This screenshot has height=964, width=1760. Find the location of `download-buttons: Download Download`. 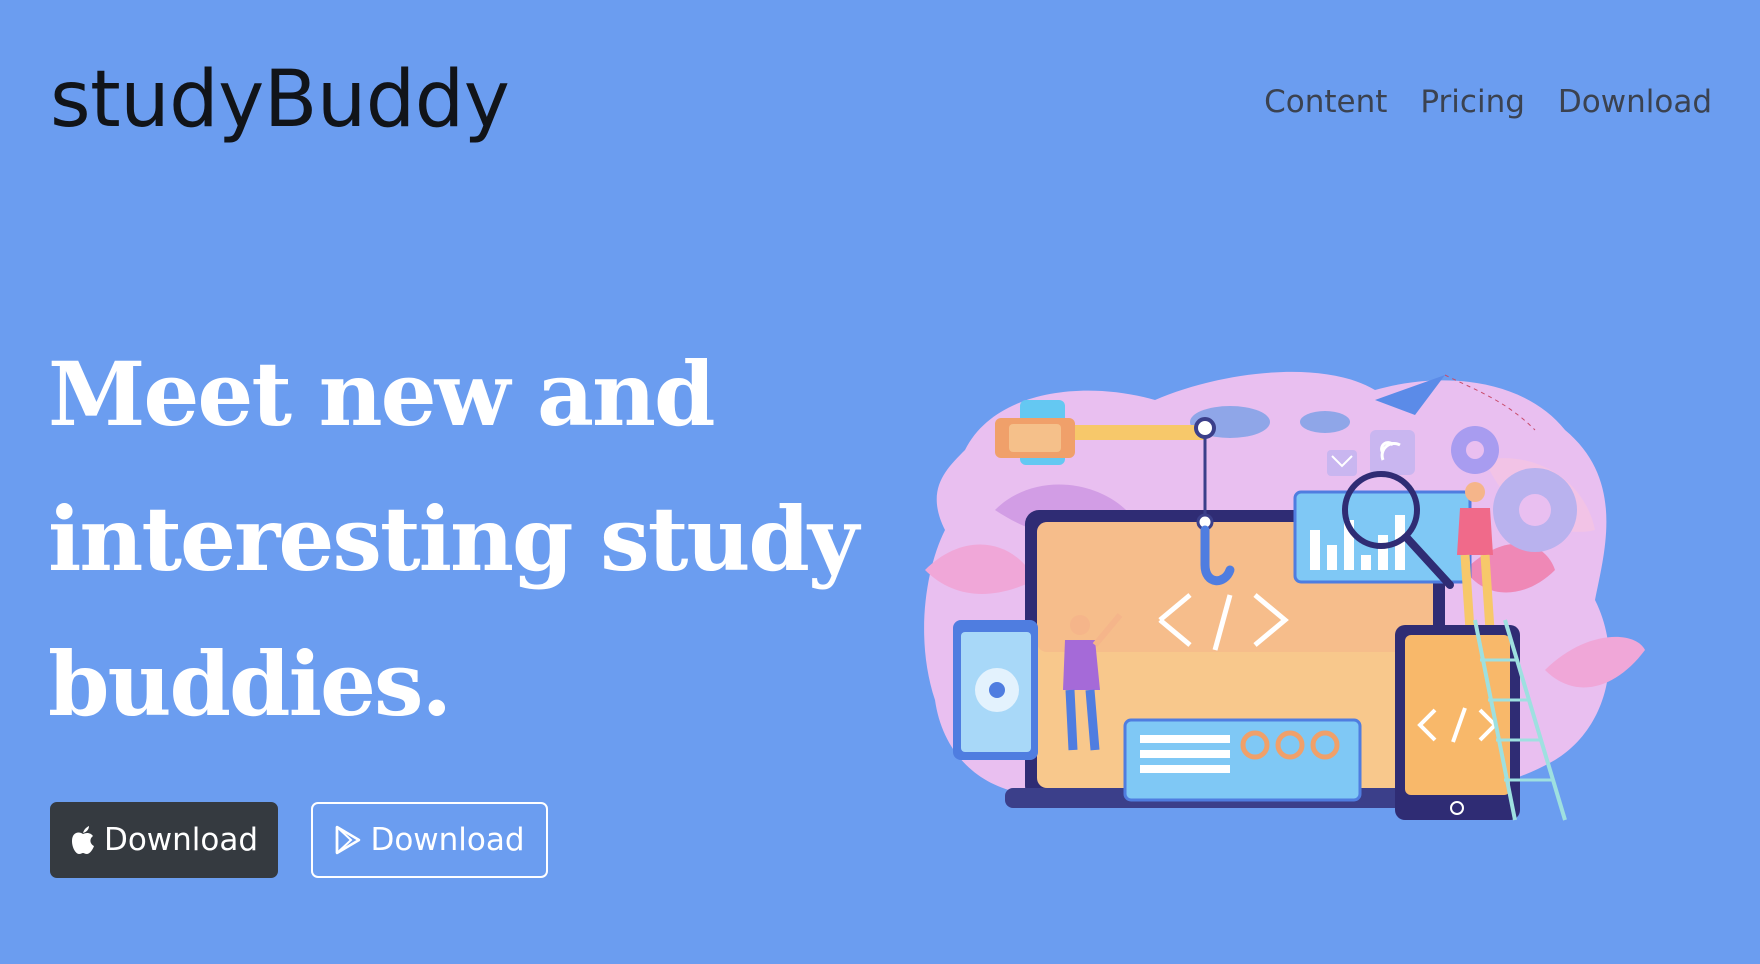

download-buttons: Download Download is located at coordinates (299, 840).